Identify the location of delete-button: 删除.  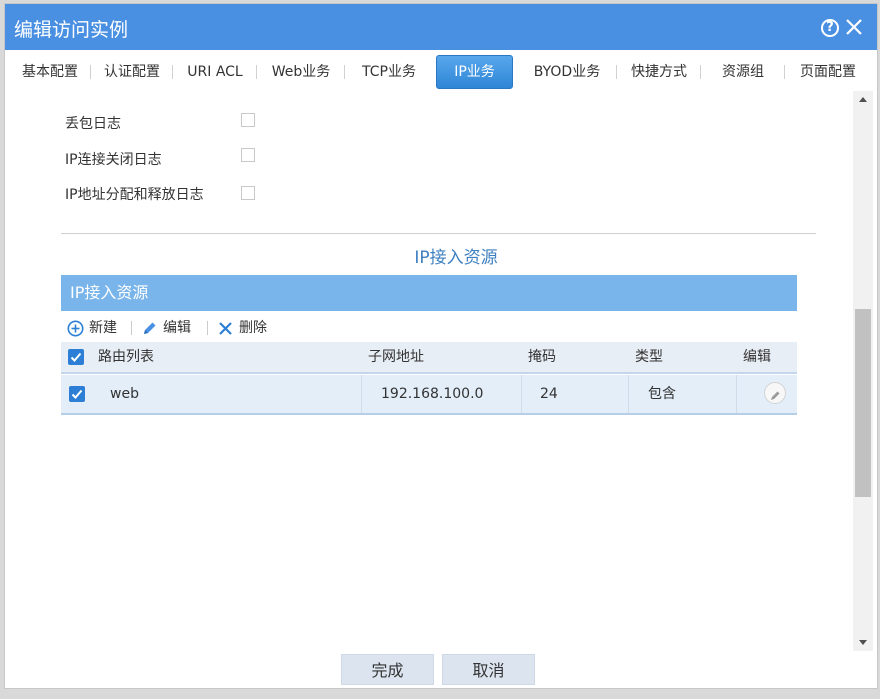
(247, 328).